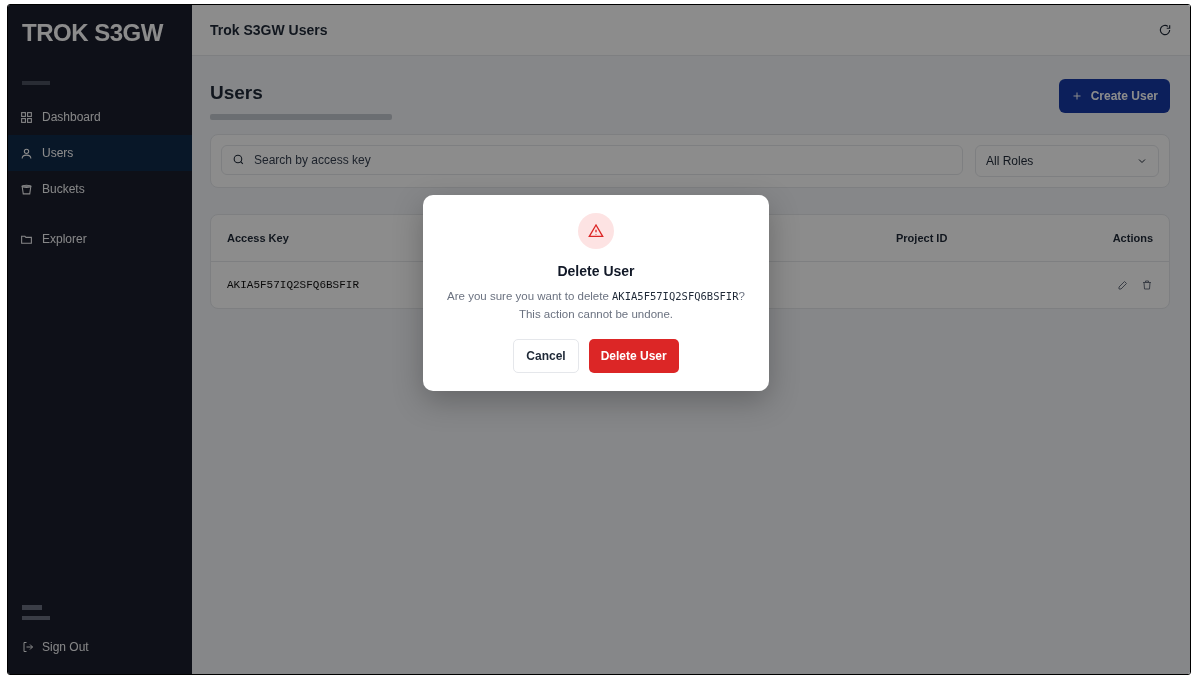 Image resolution: width=1194 pixels, height=677 pixels. I want to click on trash-icon, so click(1147, 285).